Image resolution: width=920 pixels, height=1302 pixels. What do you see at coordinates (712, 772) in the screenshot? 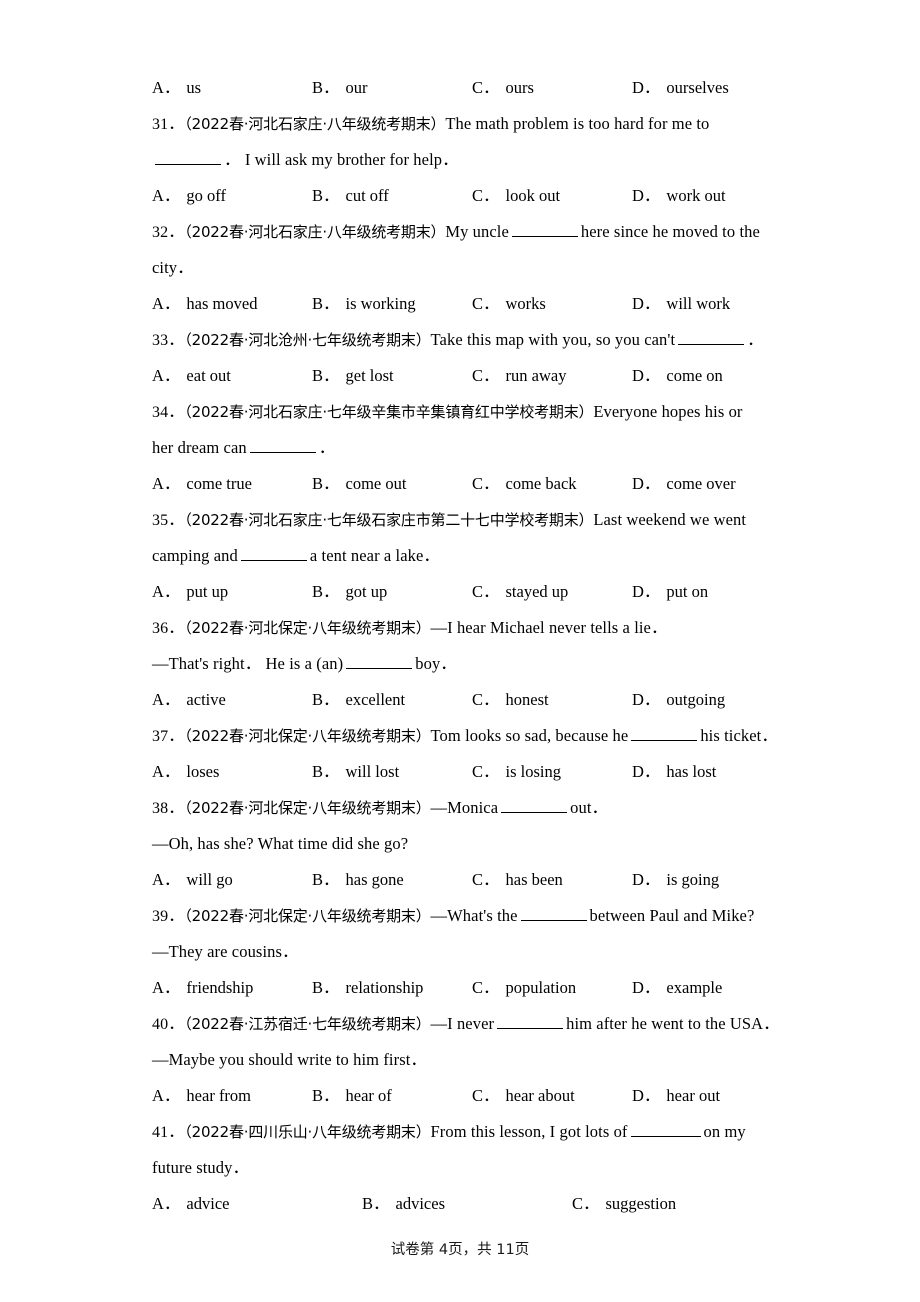
I see `option-d: D． has lost` at bounding box center [712, 772].